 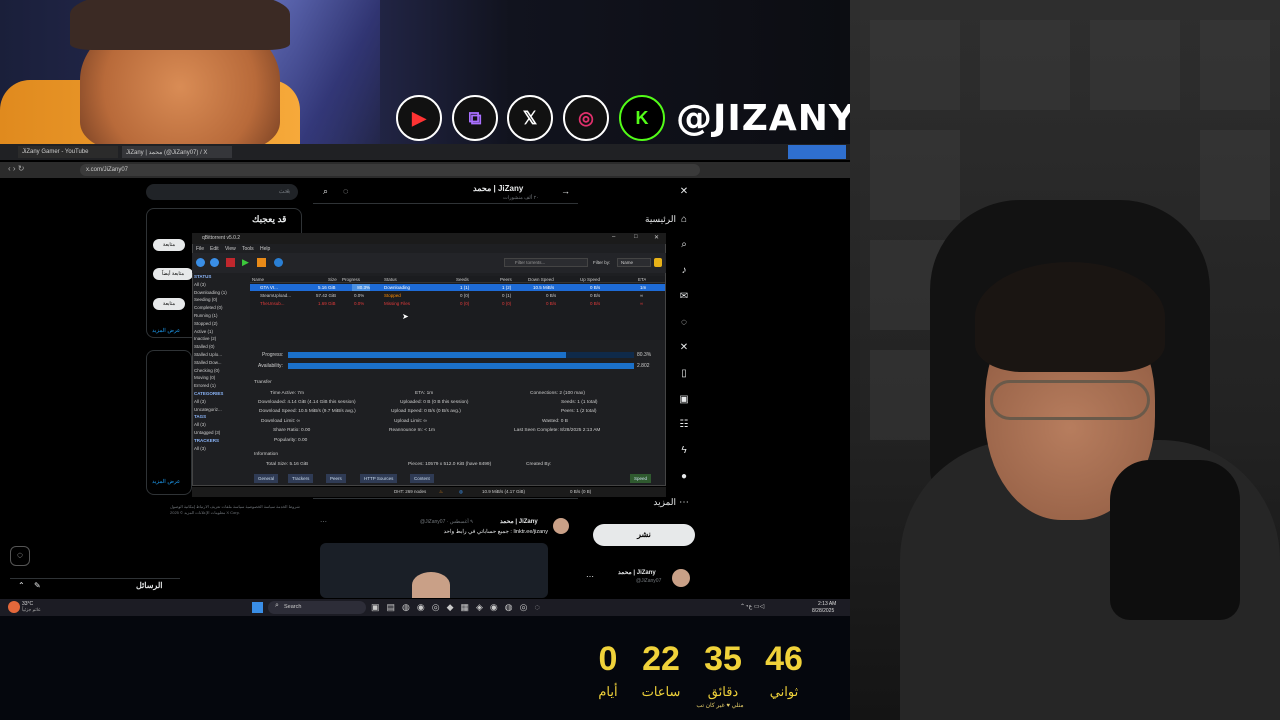 I want to click on home-icon: ⌂, so click(x=684, y=220).